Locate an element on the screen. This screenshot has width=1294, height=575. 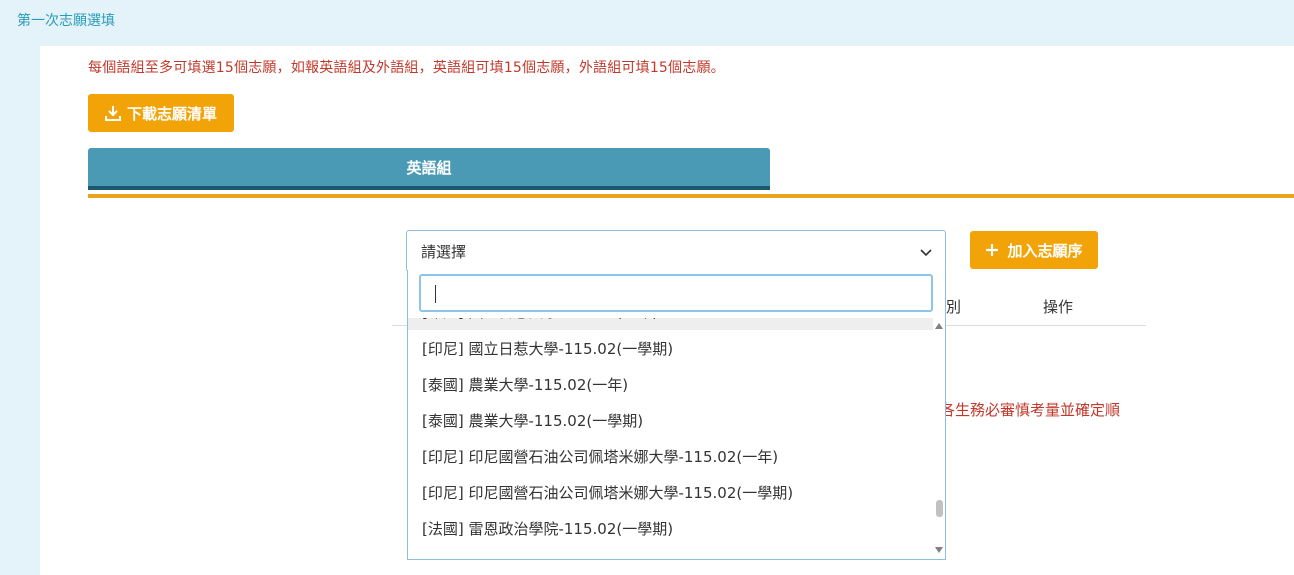
dropdown-option: [印尼] 國立日惹大學-115.02(一年) is located at coordinates (670, 324).